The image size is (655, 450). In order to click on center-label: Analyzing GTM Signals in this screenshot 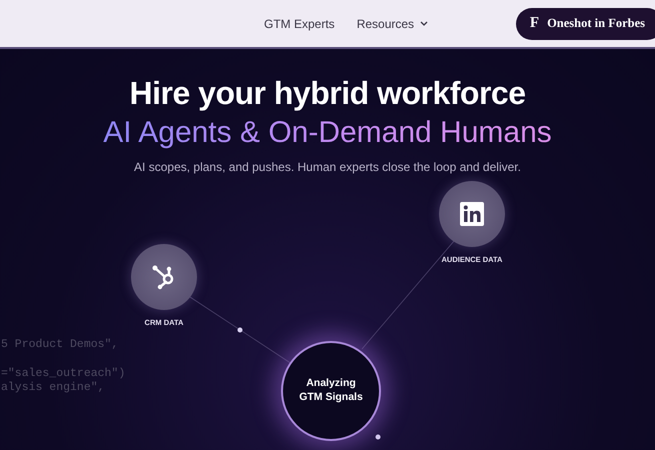, I will do `click(331, 391)`.